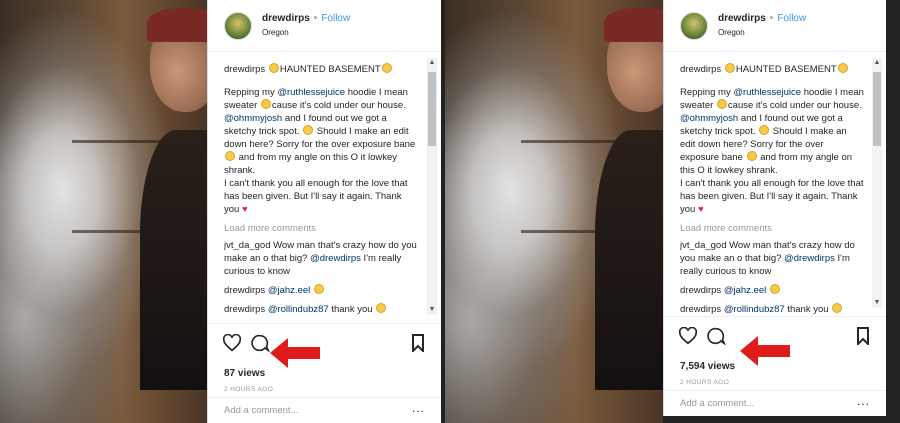 This screenshot has width=900, height=423. Describe the element at coordinates (324, 343) in the screenshot. I see `action-bar` at that location.